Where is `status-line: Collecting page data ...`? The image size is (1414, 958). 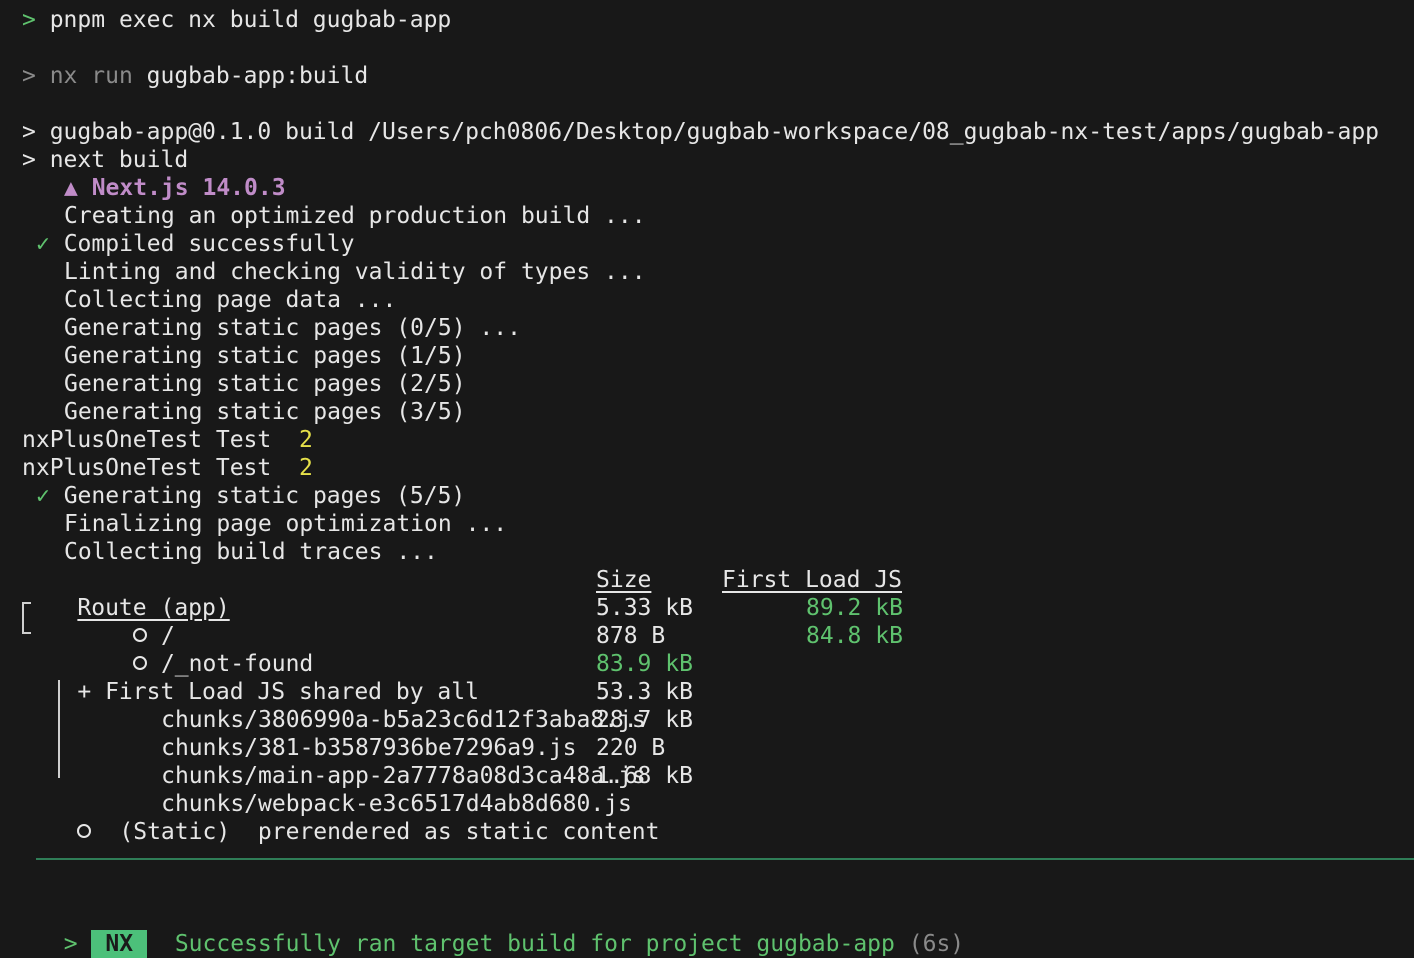
status-line: Collecting page data ... is located at coordinates (230, 300).